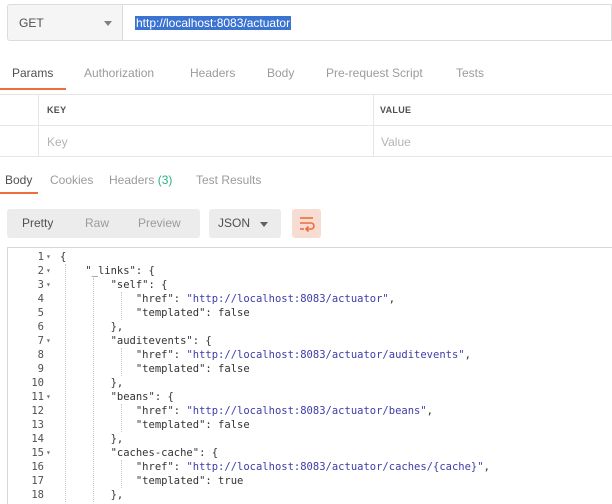 The image size is (612, 504). What do you see at coordinates (32, 73) in the screenshot?
I see `tab-params: Params` at bounding box center [32, 73].